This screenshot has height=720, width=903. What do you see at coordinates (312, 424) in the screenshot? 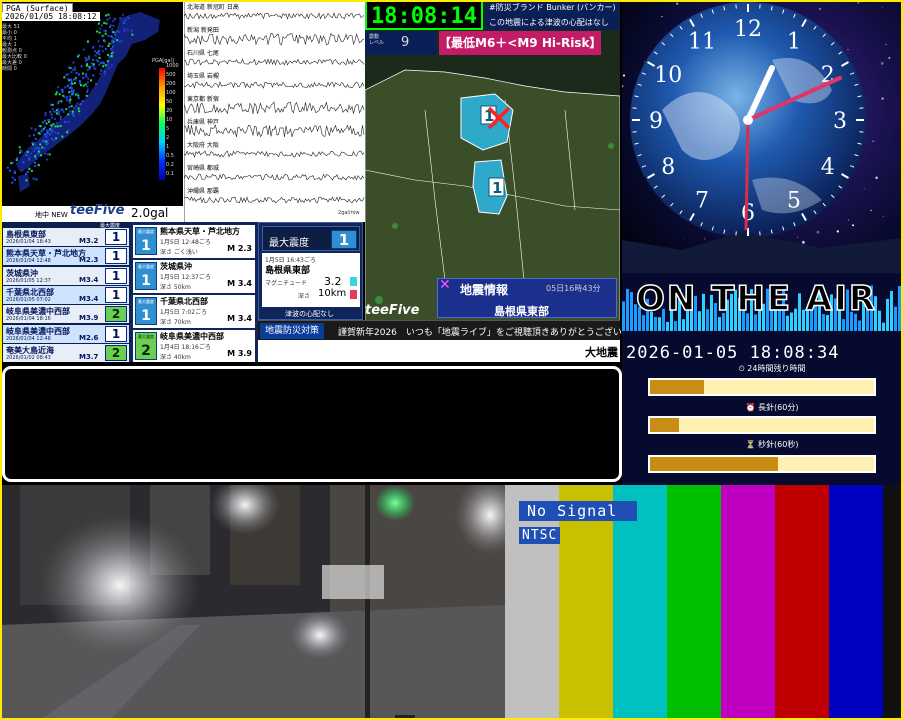
I see `caption-panel` at bounding box center [312, 424].